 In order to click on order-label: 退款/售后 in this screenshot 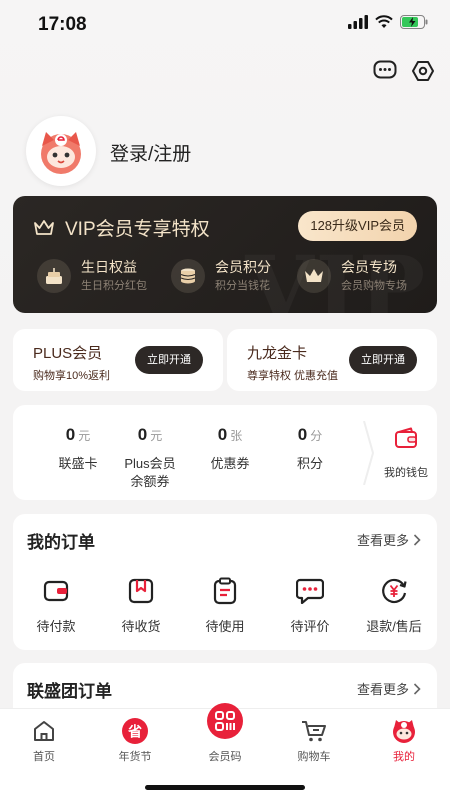, I will do `click(394, 626)`.